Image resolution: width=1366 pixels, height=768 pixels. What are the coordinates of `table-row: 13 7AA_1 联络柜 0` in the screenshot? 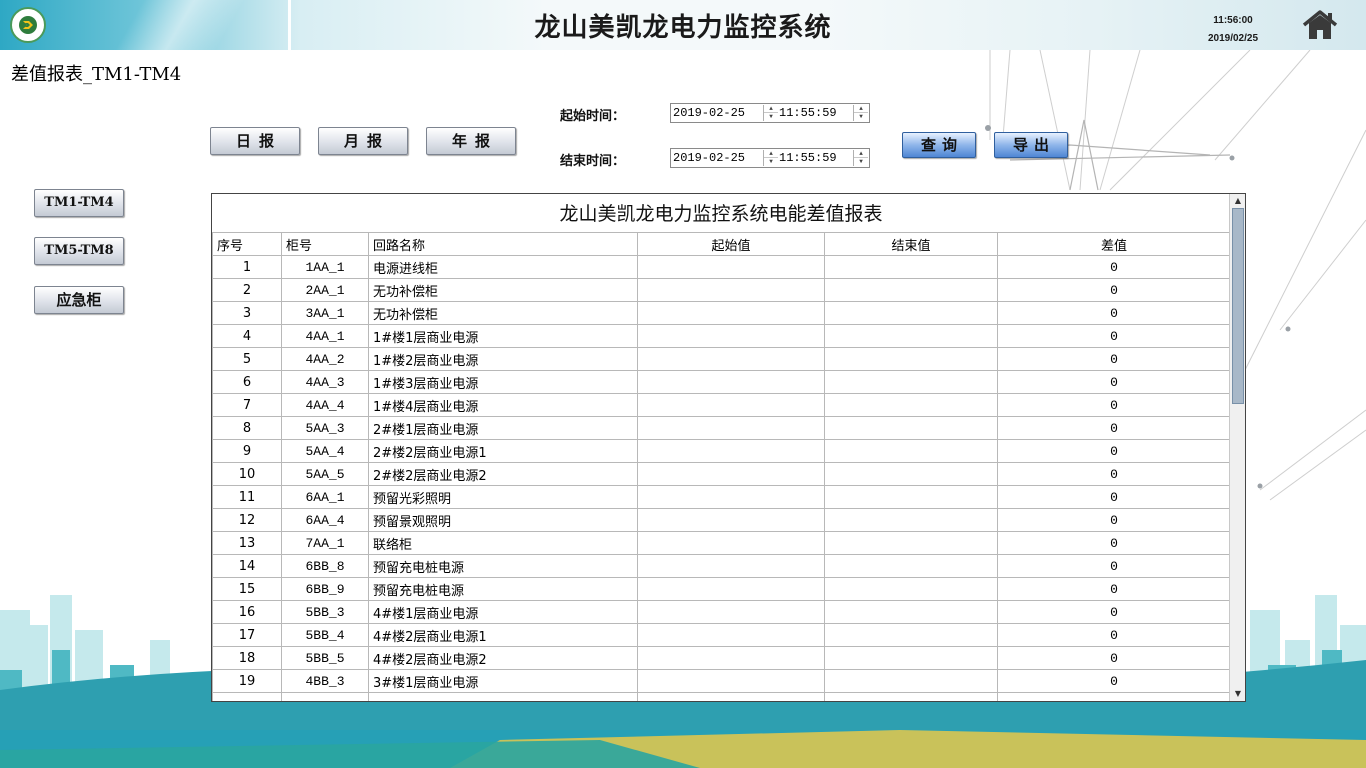 It's located at (721, 543).